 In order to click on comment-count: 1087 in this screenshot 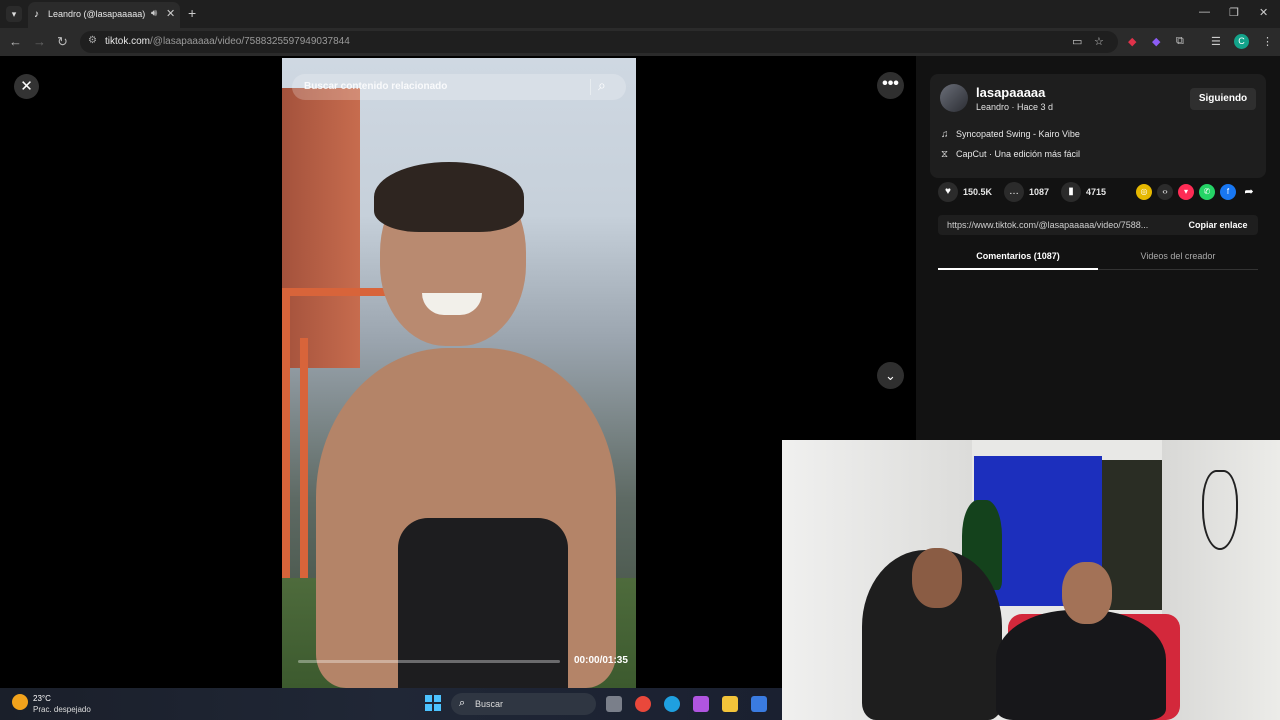, I will do `click(1039, 192)`.